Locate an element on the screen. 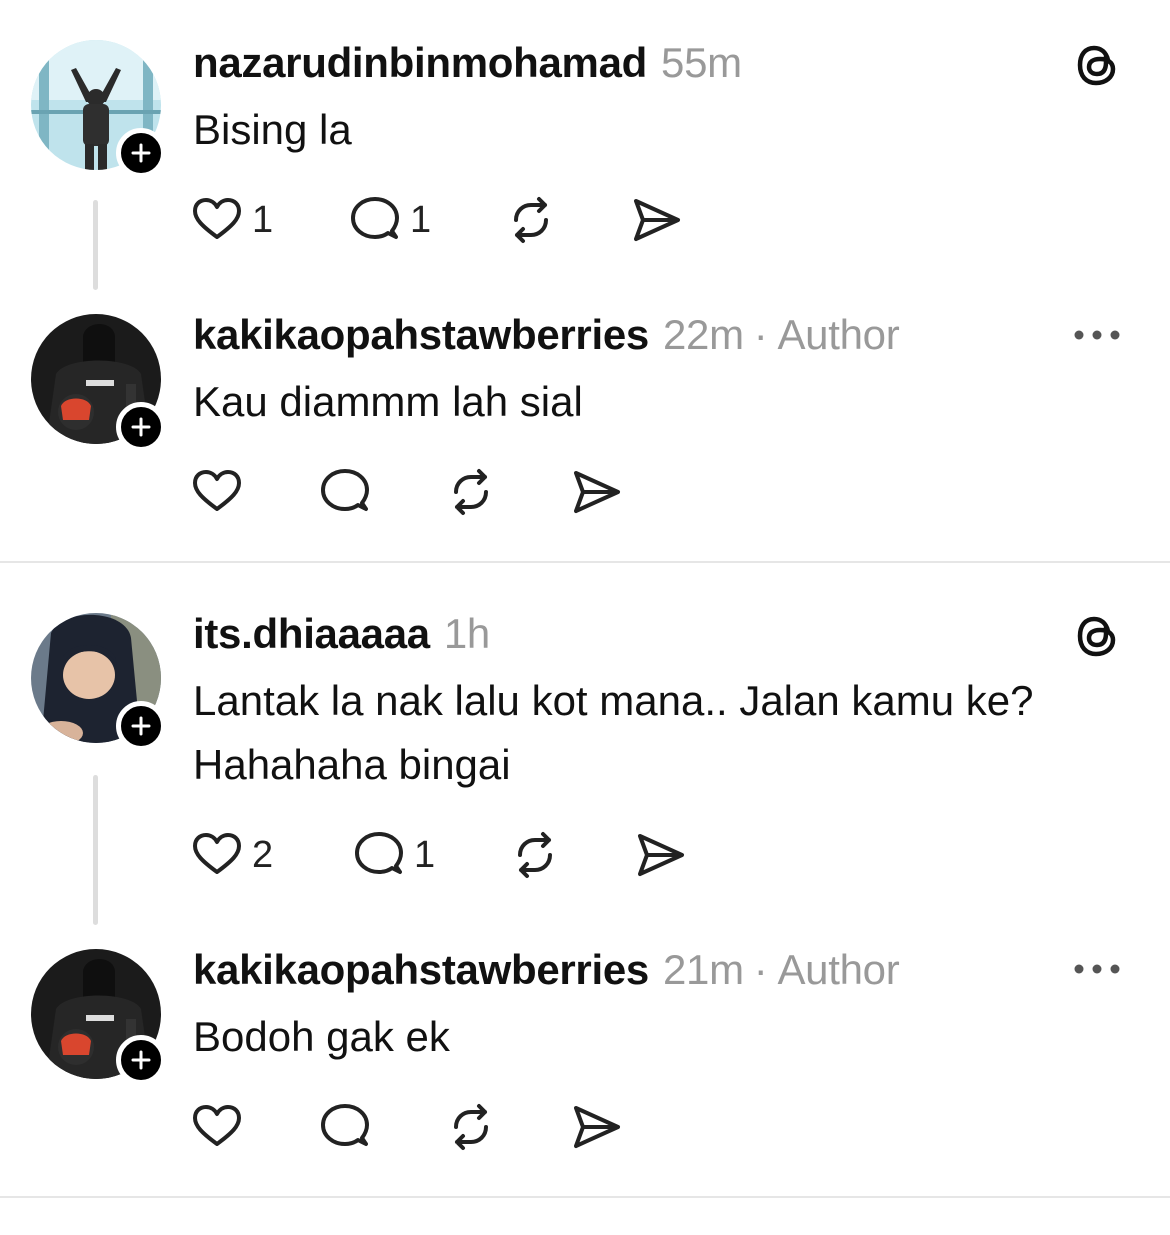 This screenshot has width=1170, height=1235. divider is located at coordinates (585, 1197).